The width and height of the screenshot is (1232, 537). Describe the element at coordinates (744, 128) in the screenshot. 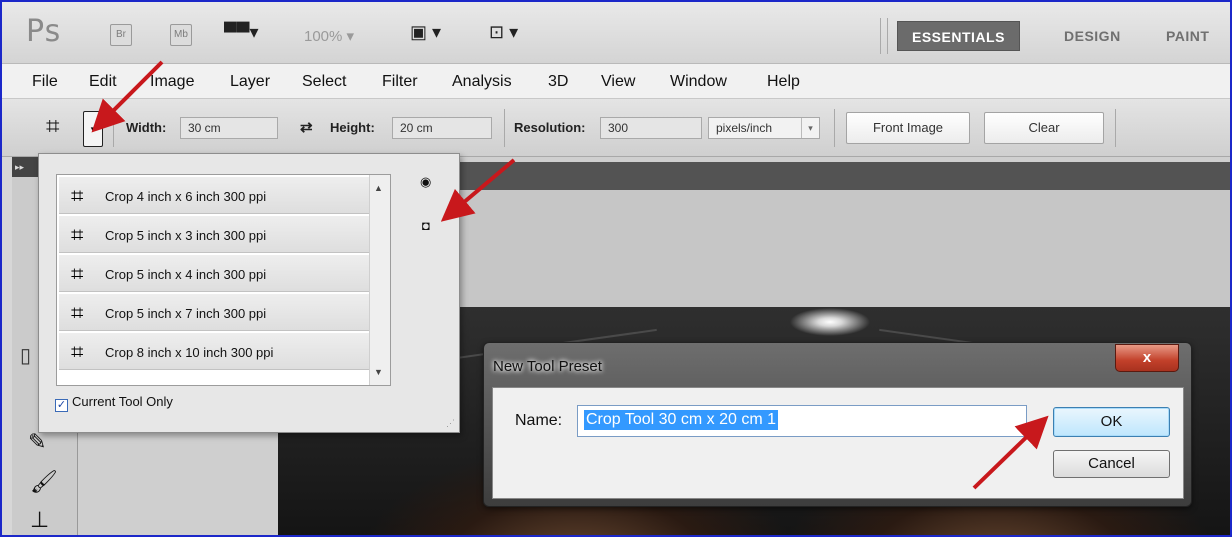

I see `resolution-unit-value: pixels/inch` at that location.